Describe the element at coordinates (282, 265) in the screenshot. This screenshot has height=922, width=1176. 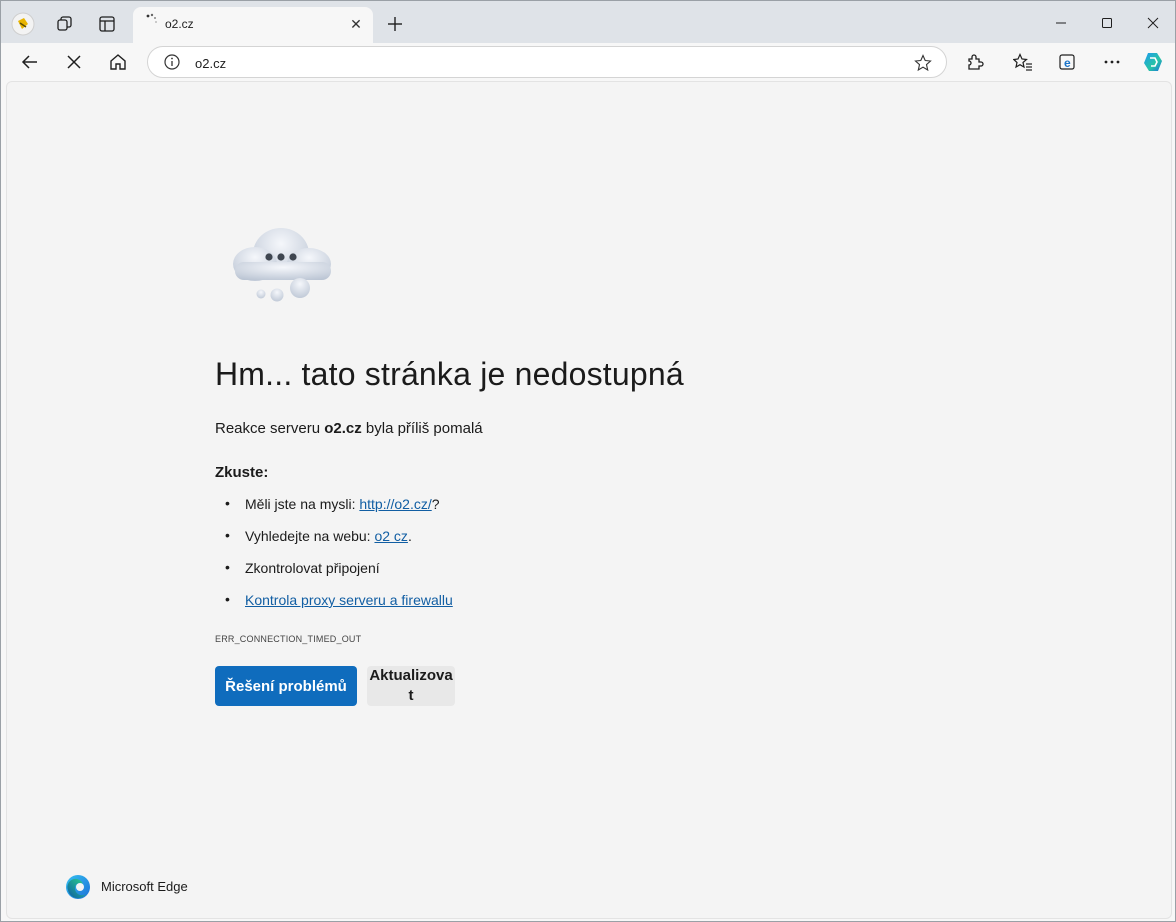
I see `cloud-error-icon` at that location.